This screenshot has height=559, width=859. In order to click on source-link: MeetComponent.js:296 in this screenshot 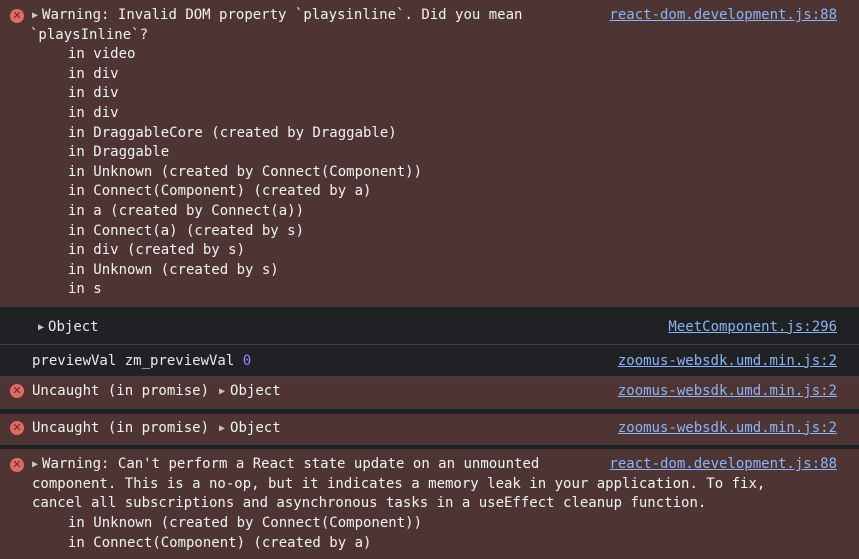, I will do `click(752, 327)`.